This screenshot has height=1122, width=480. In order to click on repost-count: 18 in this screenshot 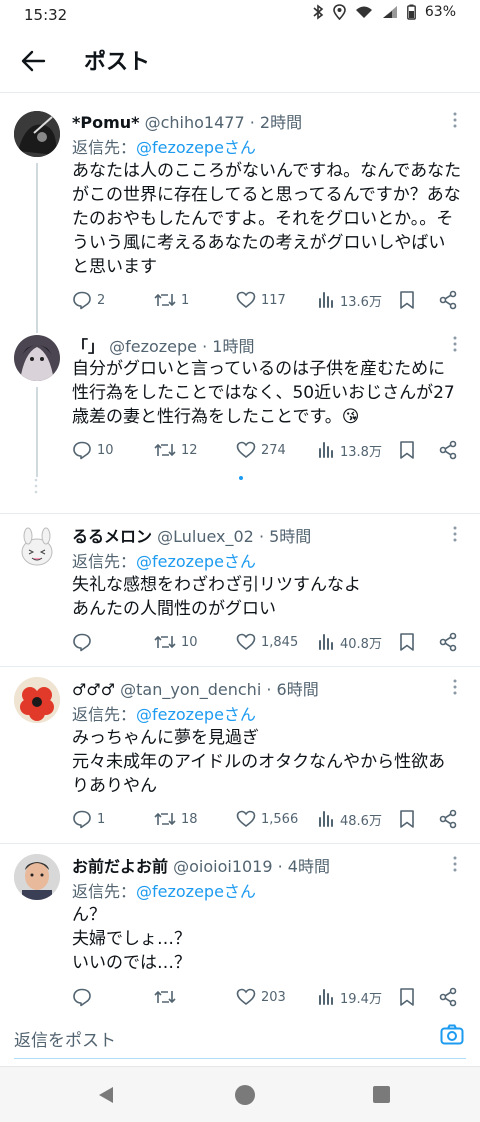, I will do `click(189, 819)`.